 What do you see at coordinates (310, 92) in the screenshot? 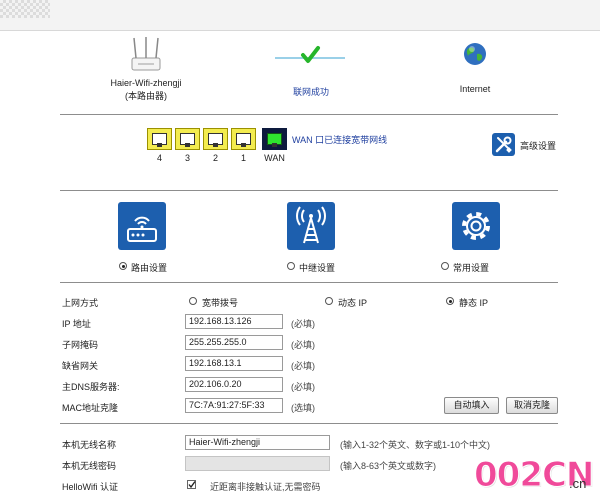
I see `connection-status: 联网成功` at bounding box center [310, 92].